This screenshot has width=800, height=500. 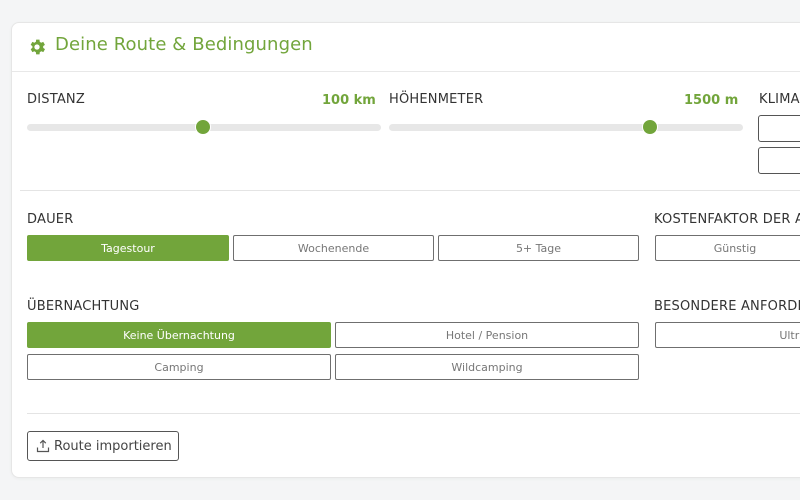 I want to click on duration-option-5-tage: 5+ Tage, so click(x=538, y=248).